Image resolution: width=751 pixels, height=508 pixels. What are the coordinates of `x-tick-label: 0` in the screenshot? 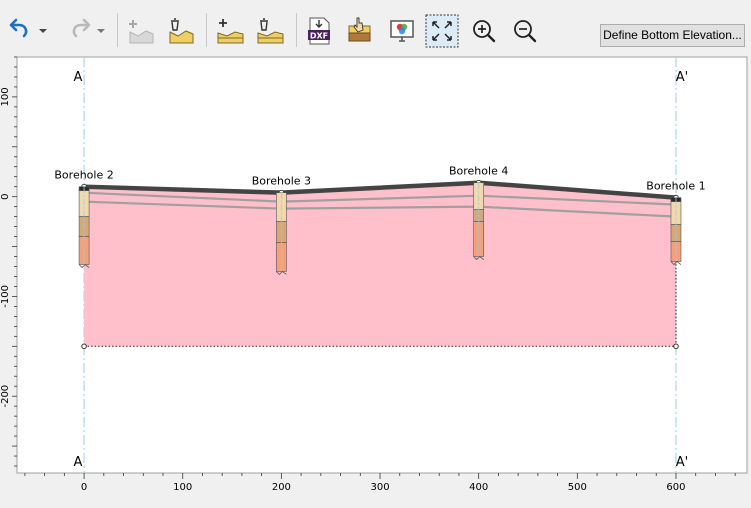 It's located at (84, 487).